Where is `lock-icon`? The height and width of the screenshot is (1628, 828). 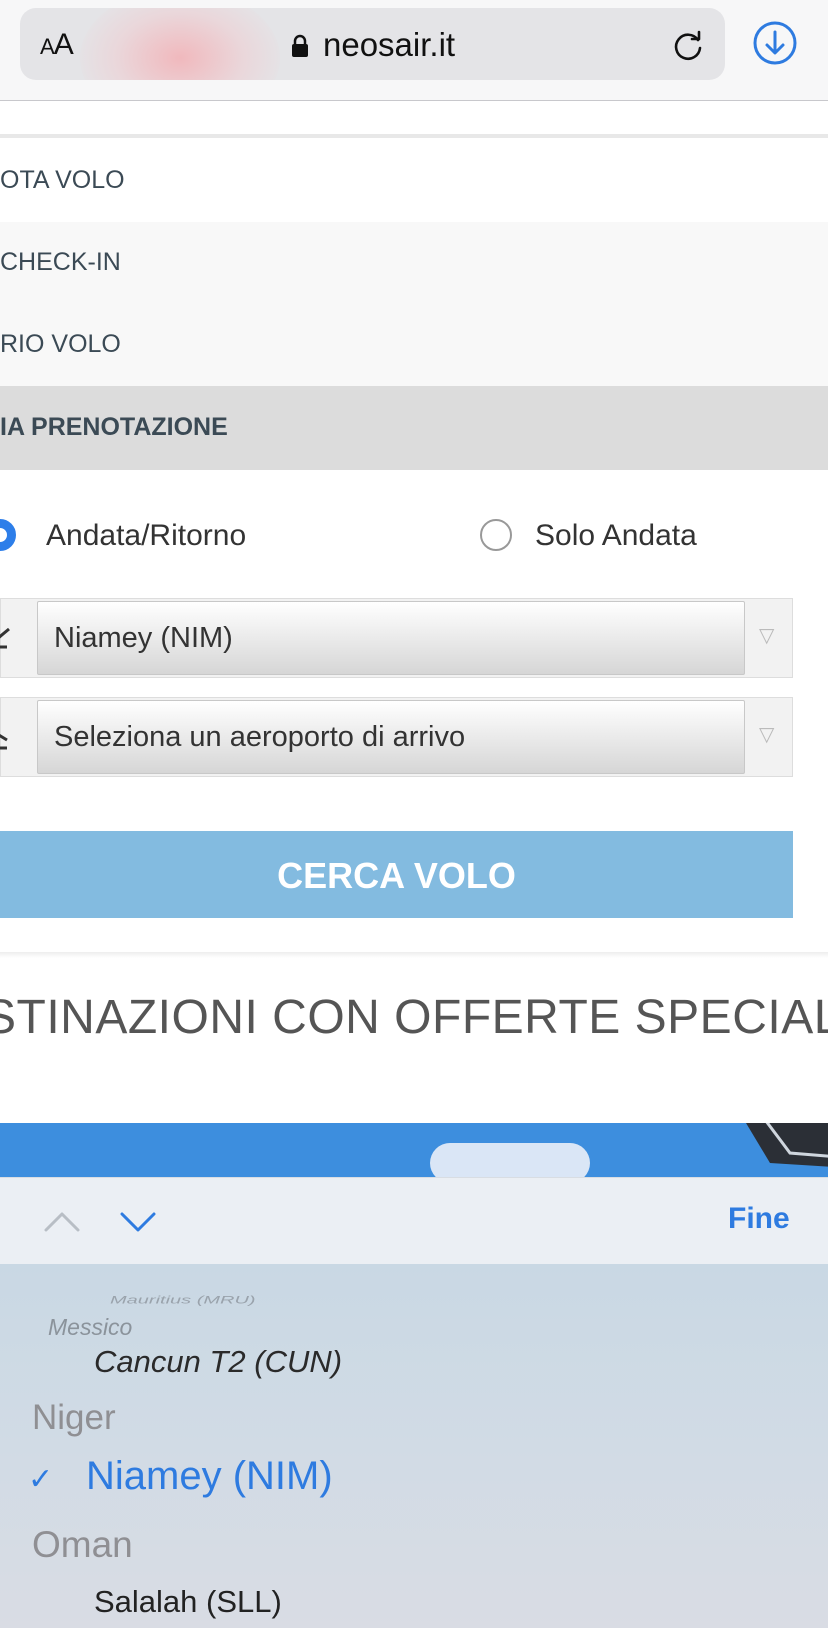 lock-icon is located at coordinates (300, 45).